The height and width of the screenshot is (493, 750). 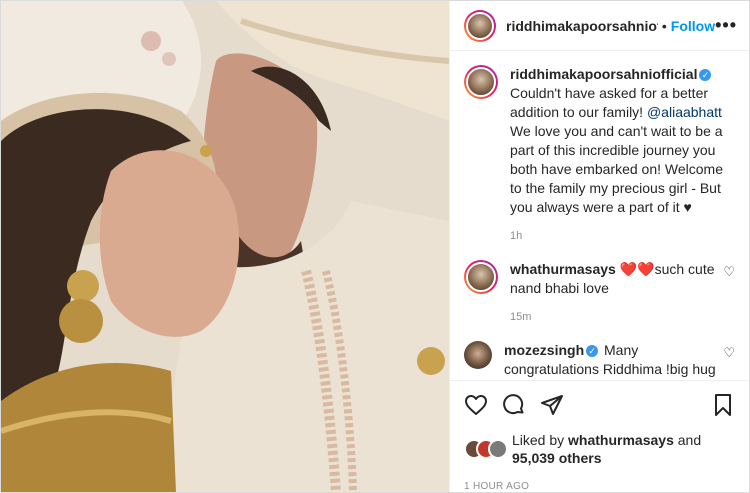 What do you see at coordinates (540, 440) in the screenshot?
I see `likes-prefix: Liked by` at bounding box center [540, 440].